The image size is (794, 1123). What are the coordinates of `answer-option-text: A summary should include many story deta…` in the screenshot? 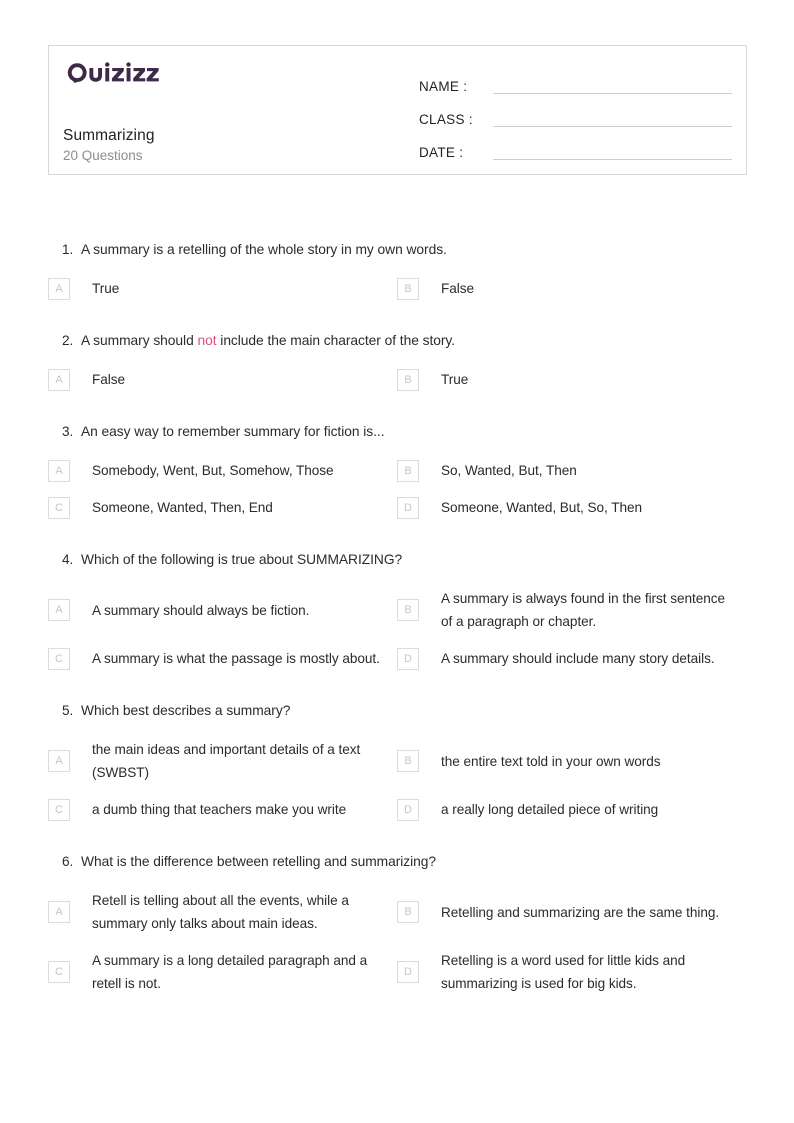 It's located at (578, 658).